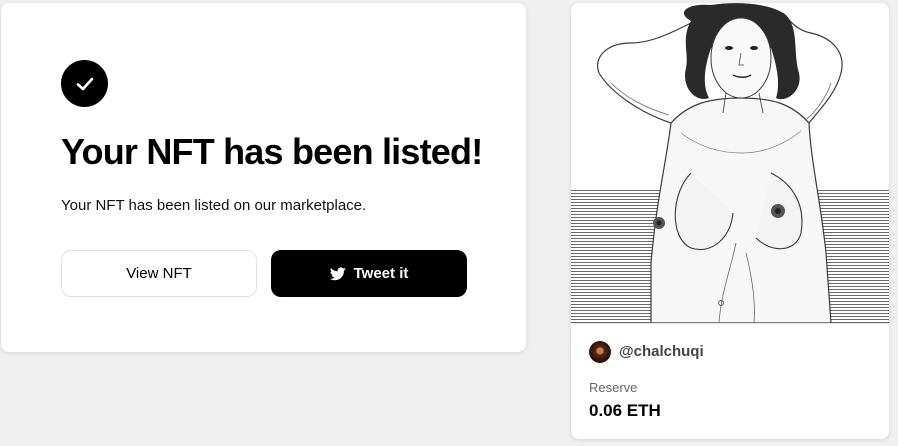  What do you see at coordinates (661, 351) in the screenshot?
I see `creator-handle: @chalchuqi` at bounding box center [661, 351].